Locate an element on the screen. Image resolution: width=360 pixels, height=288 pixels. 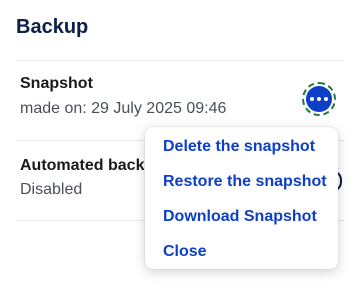
menu-item-restore-snapshot: Restore the snapshot is located at coordinates (241, 187).